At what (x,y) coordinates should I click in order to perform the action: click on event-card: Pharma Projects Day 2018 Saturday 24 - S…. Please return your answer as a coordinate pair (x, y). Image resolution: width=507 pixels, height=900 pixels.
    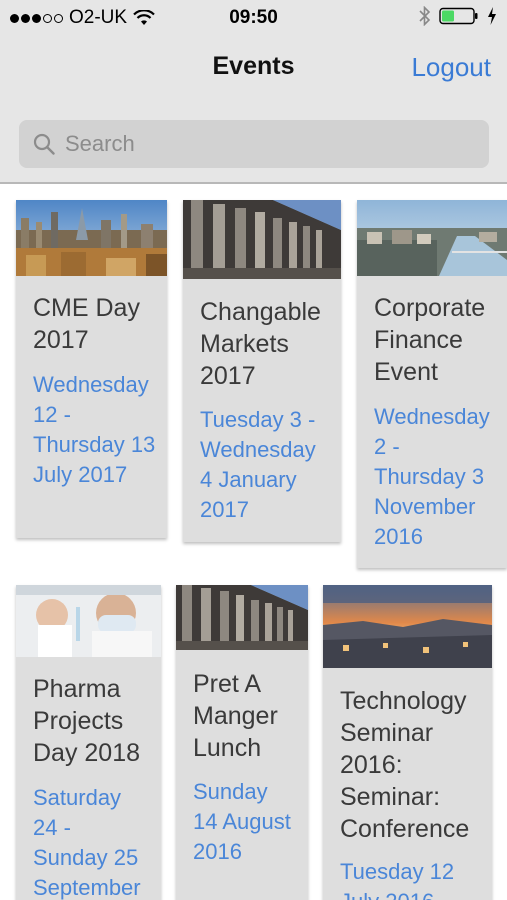
    Looking at the image, I should click on (88, 742).